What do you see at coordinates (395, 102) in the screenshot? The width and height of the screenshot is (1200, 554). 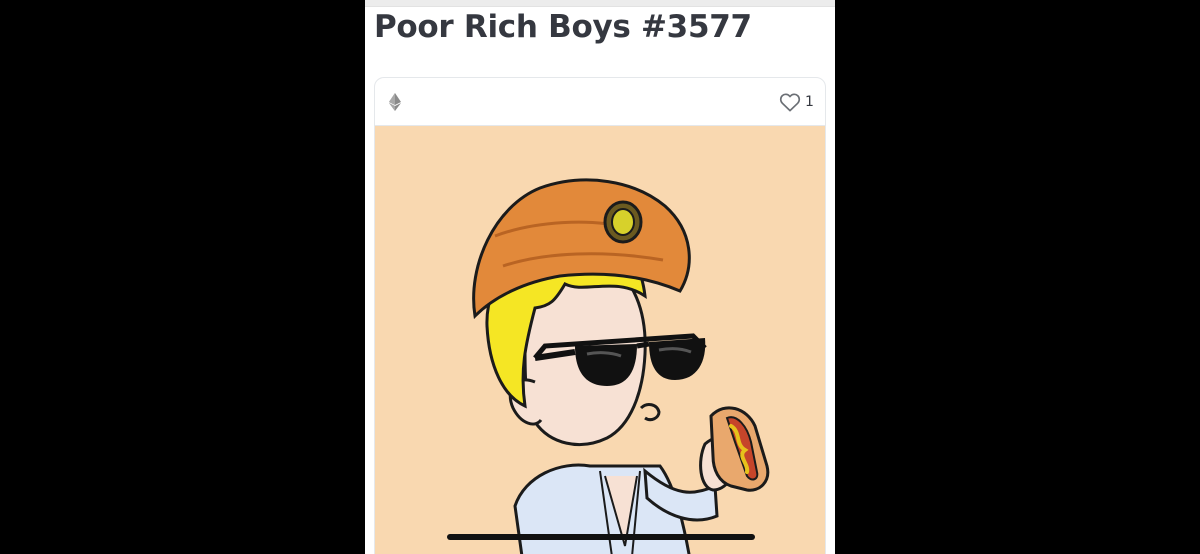 I see `ethereum-icon` at bounding box center [395, 102].